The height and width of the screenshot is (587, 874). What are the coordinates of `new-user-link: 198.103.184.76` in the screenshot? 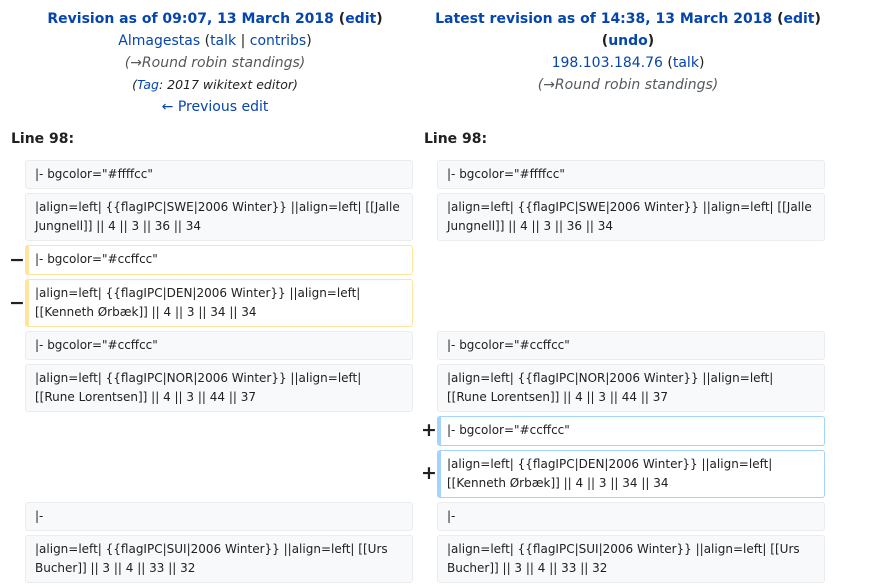 It's located at (607, 63).